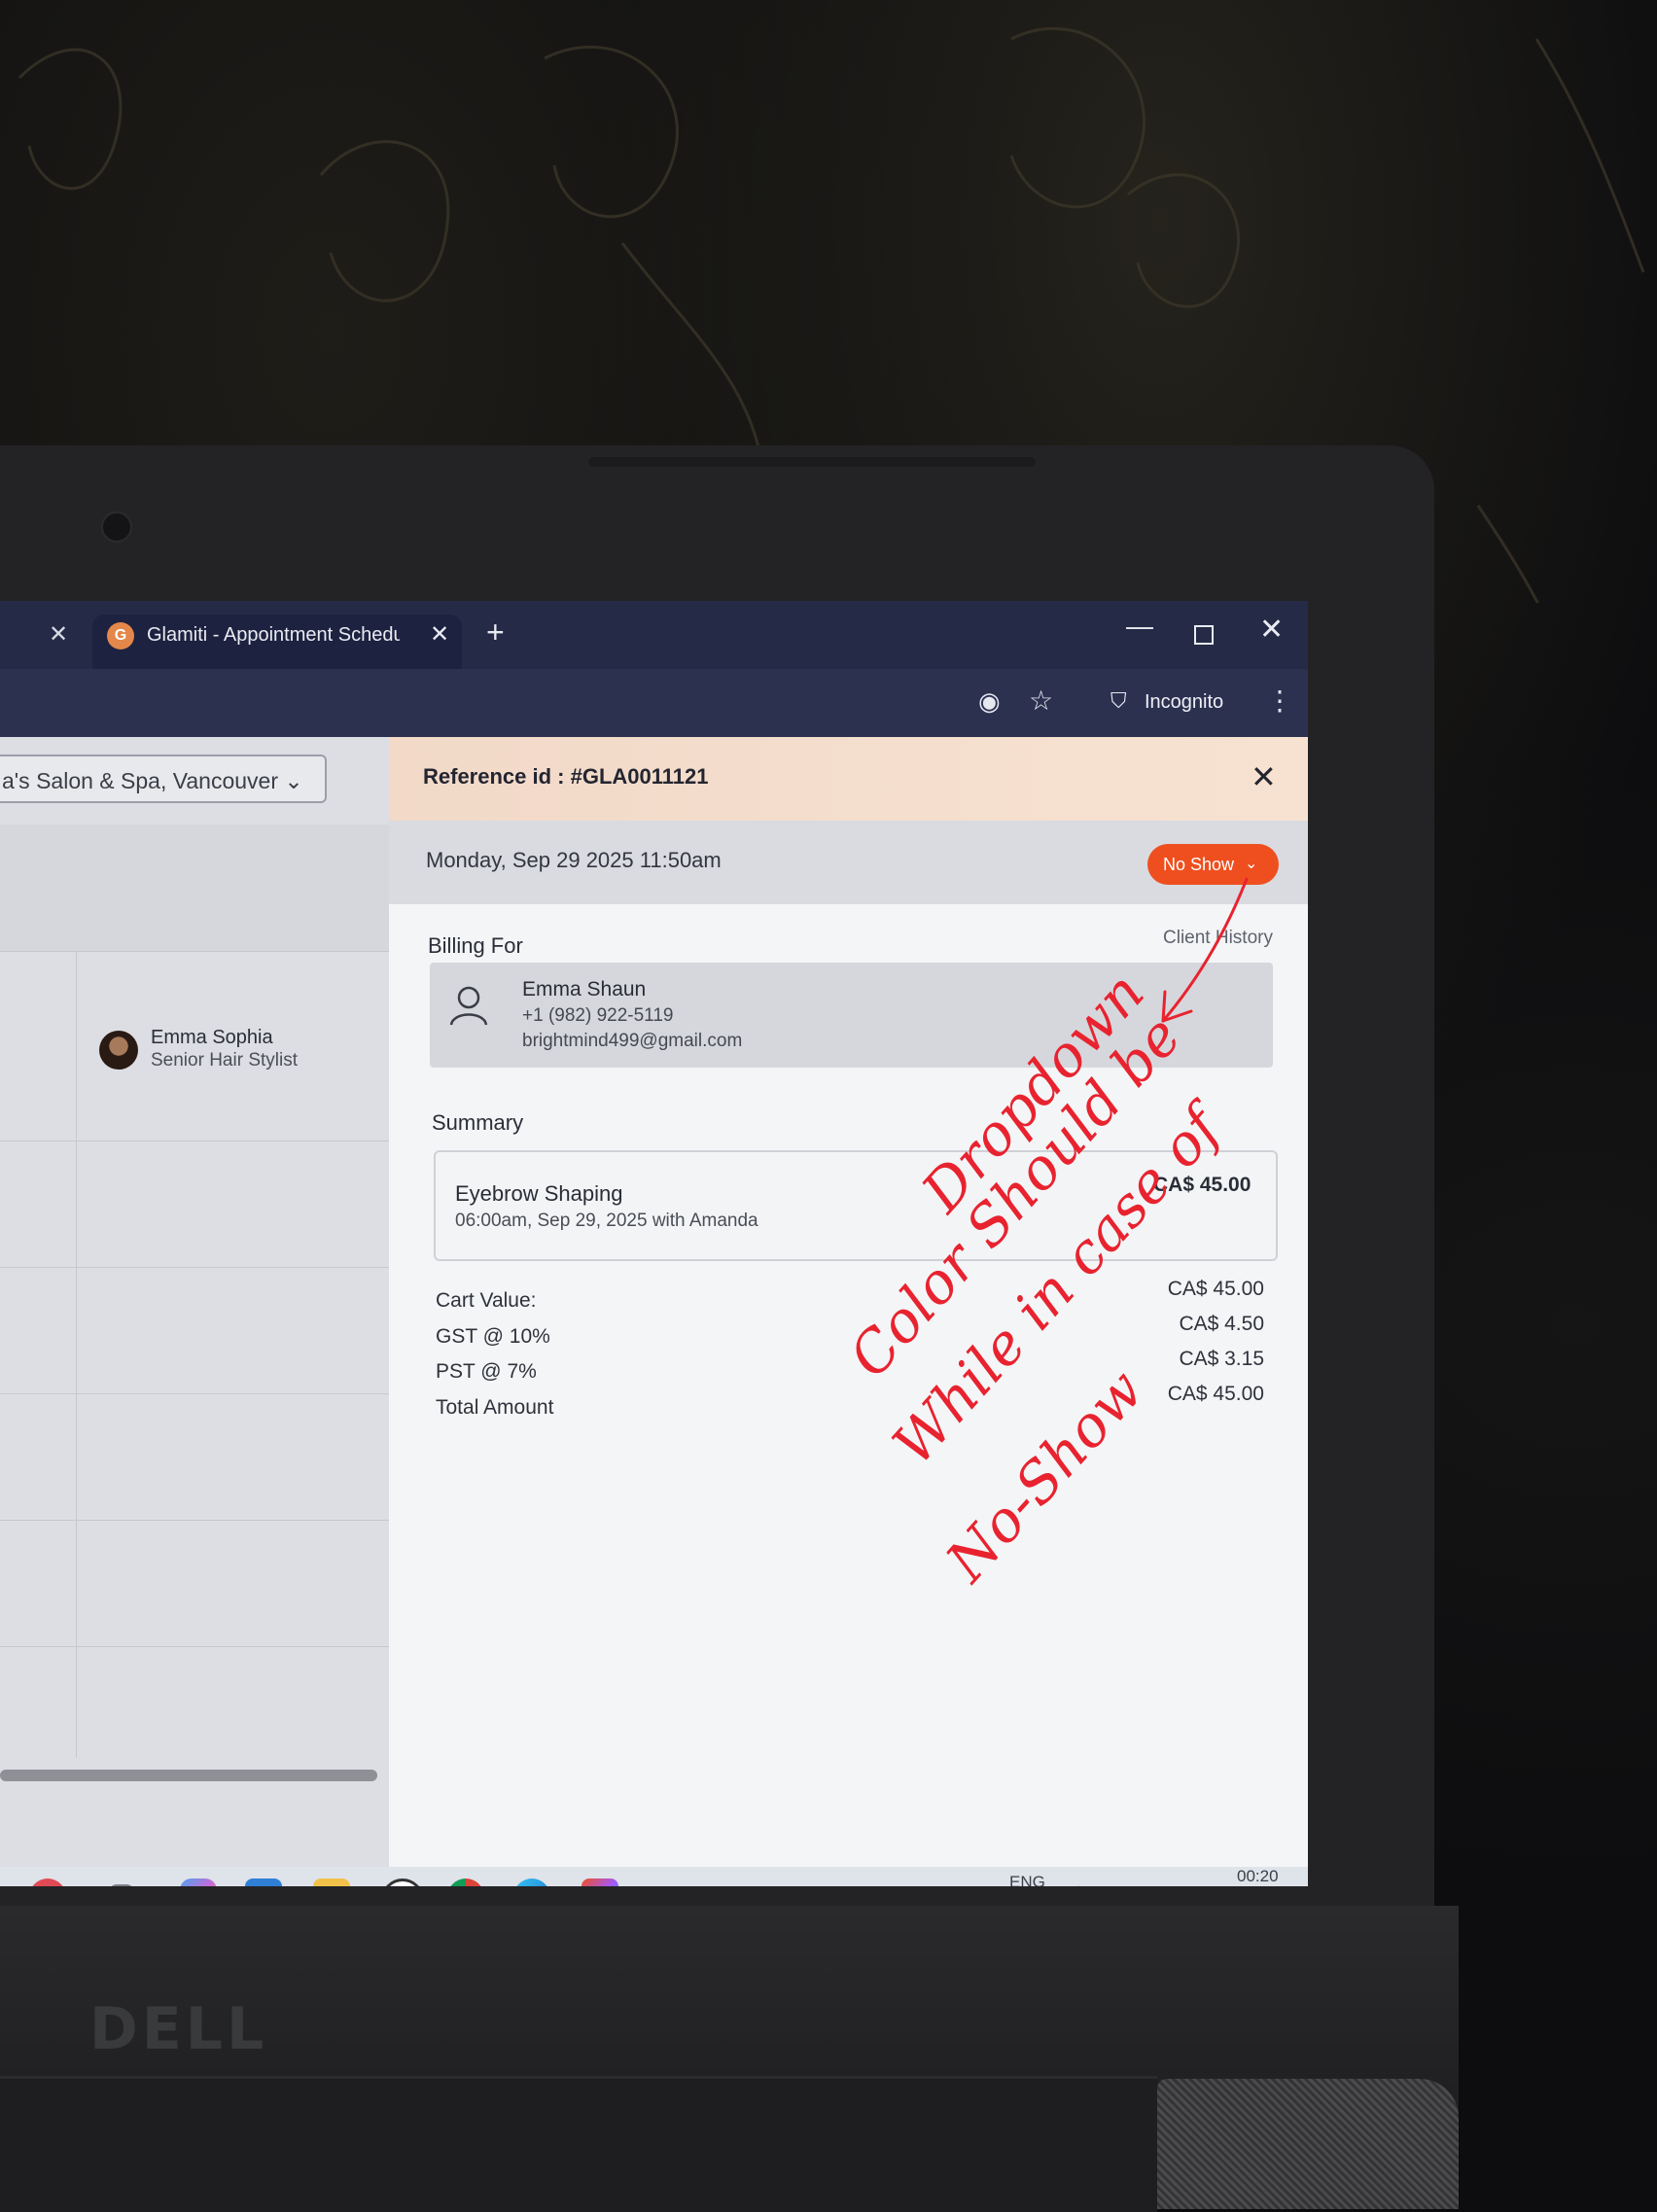  I want to click on laptop-hinge, so click(578, 2144).